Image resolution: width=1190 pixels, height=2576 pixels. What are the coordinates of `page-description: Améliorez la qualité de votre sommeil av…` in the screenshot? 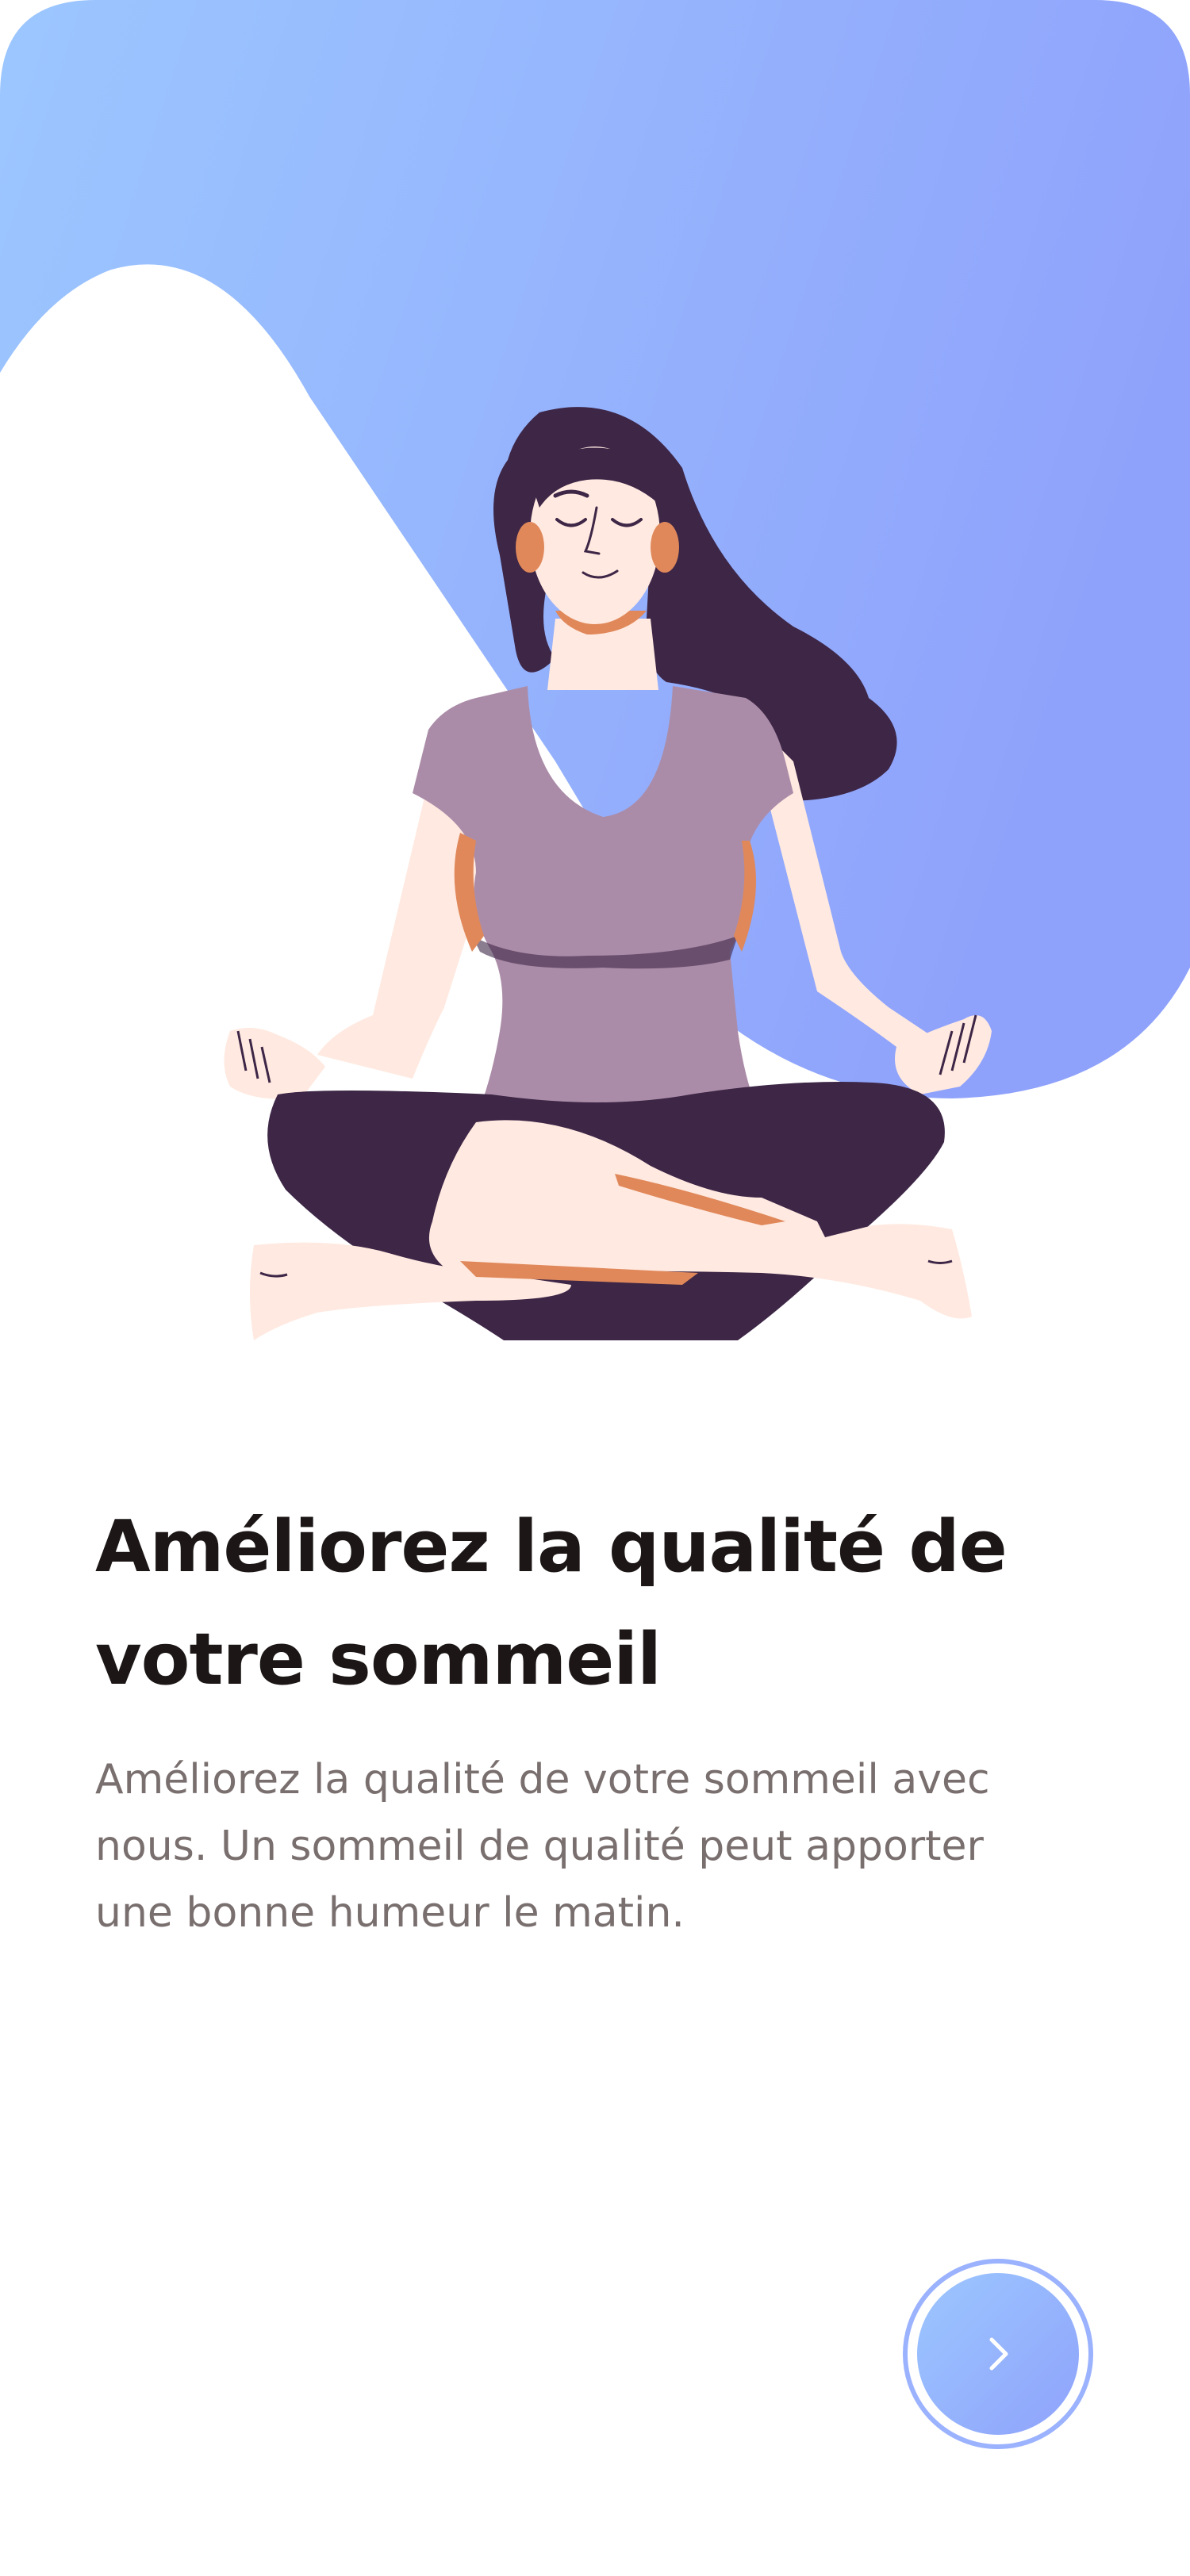 It's located at (542, 1846).